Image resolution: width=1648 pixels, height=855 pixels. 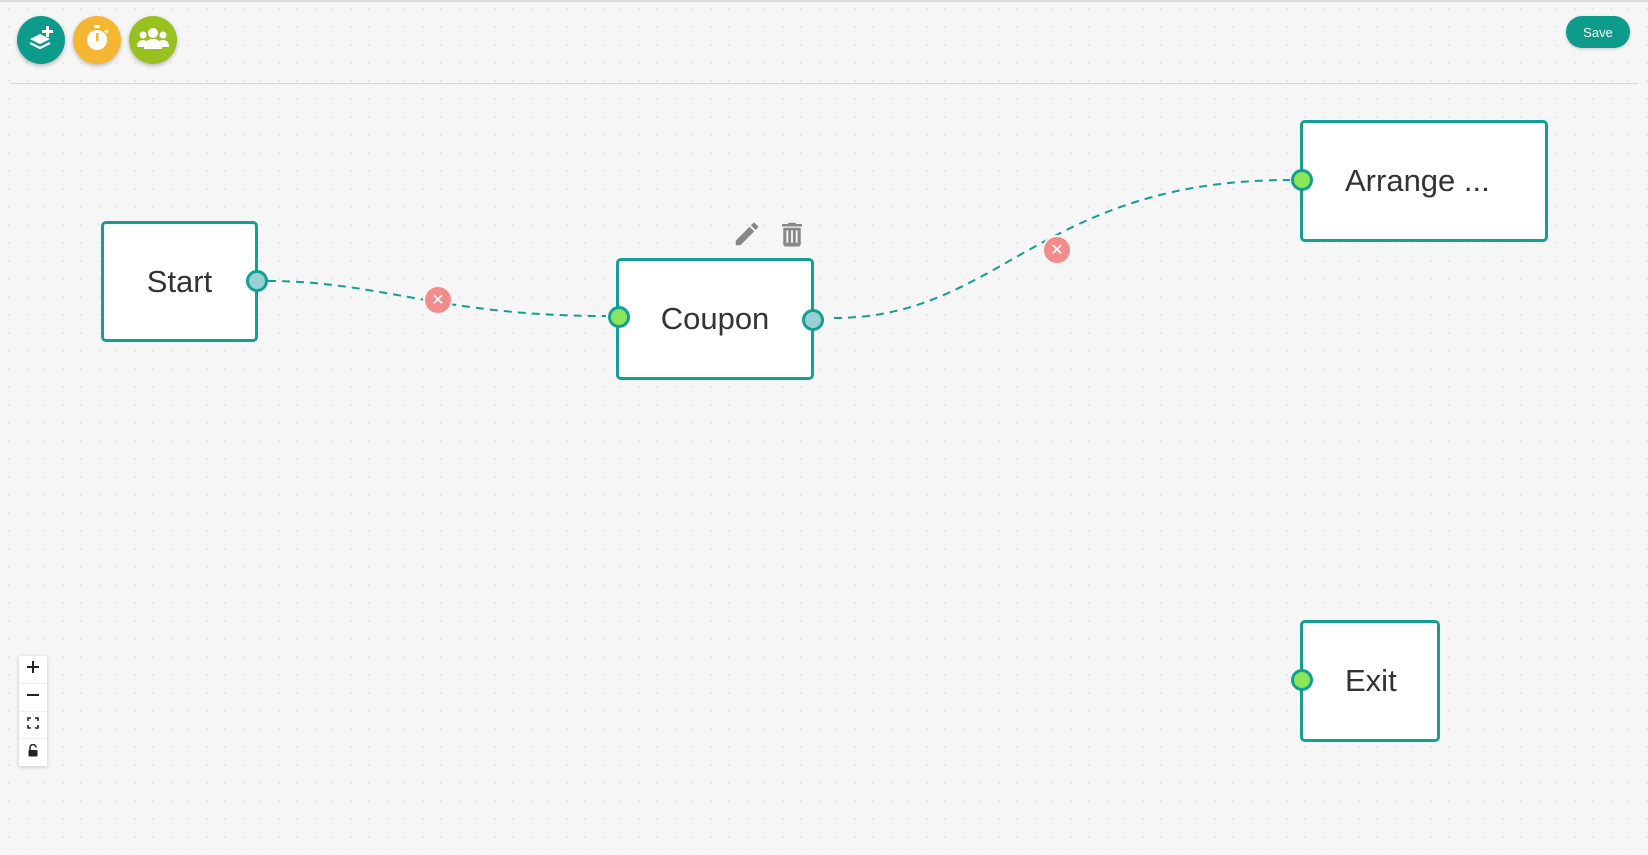 I want to click on pencil-icon, so click(x=747, y=236).